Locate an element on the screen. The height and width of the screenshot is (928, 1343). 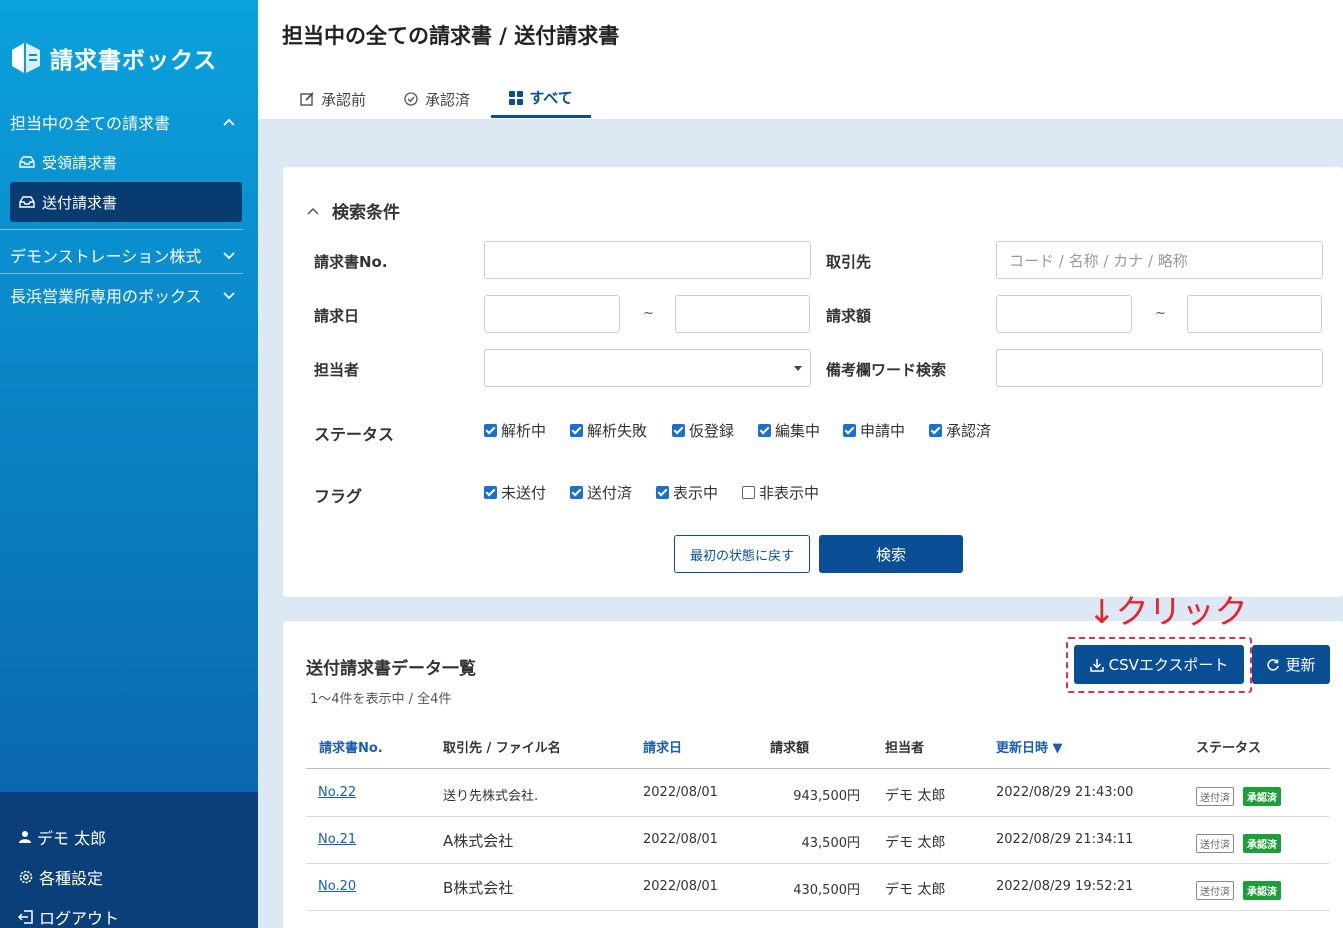
invoice-no-link: No.22 is located at coordinates (337, 792).